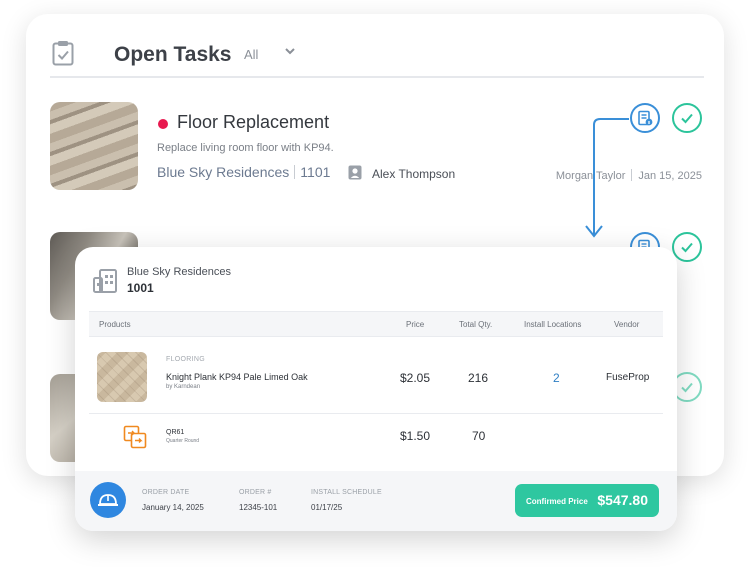  What do you see at coordinates (94, 146) in the screenshot?
I see `task-thumbnail` at bounding box center [94, 146].